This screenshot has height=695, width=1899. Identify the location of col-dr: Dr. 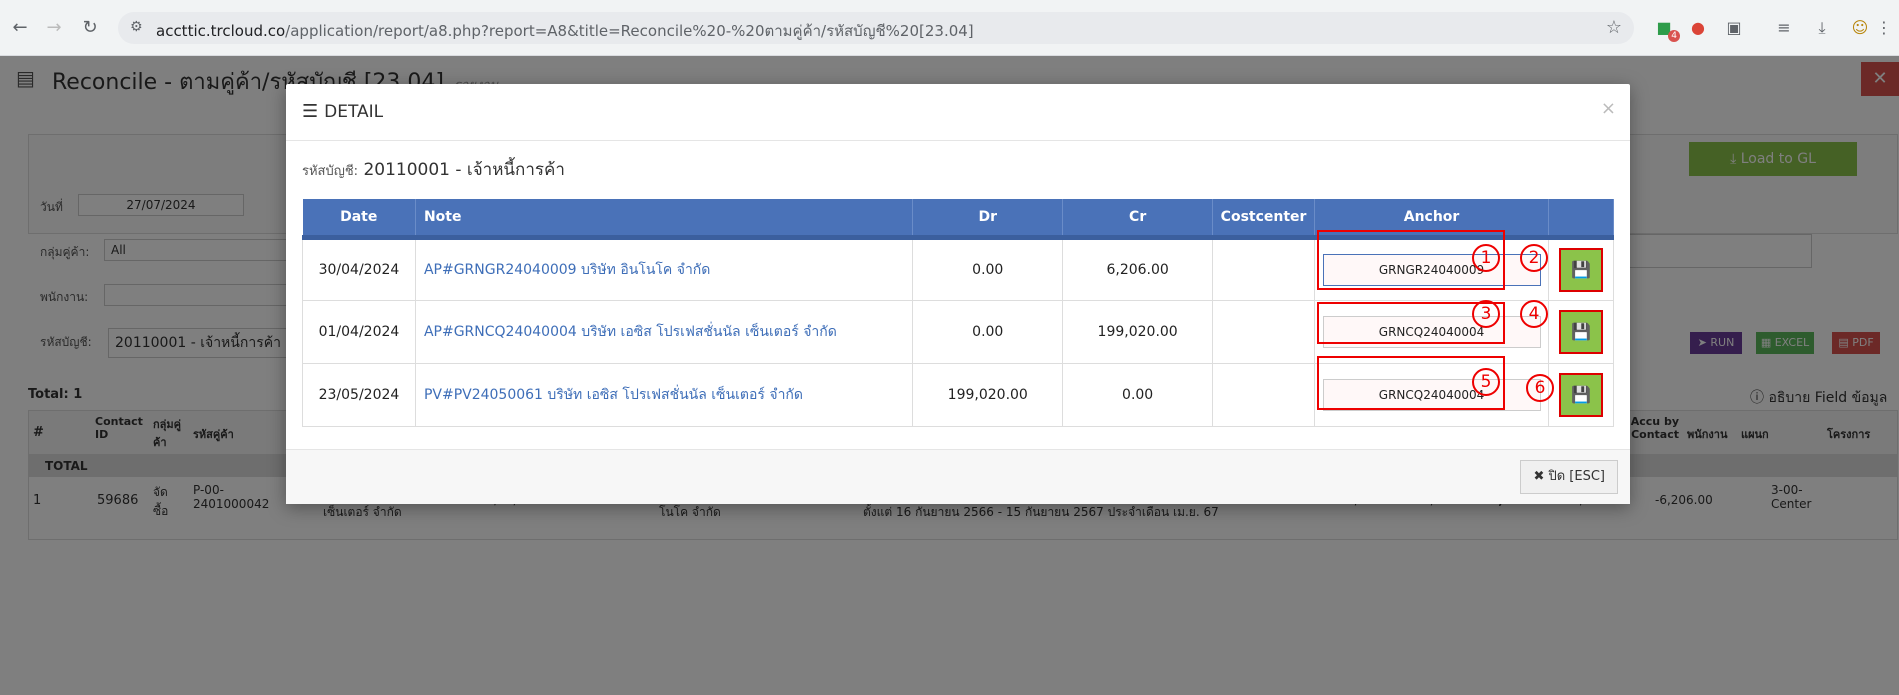
(988, 219).